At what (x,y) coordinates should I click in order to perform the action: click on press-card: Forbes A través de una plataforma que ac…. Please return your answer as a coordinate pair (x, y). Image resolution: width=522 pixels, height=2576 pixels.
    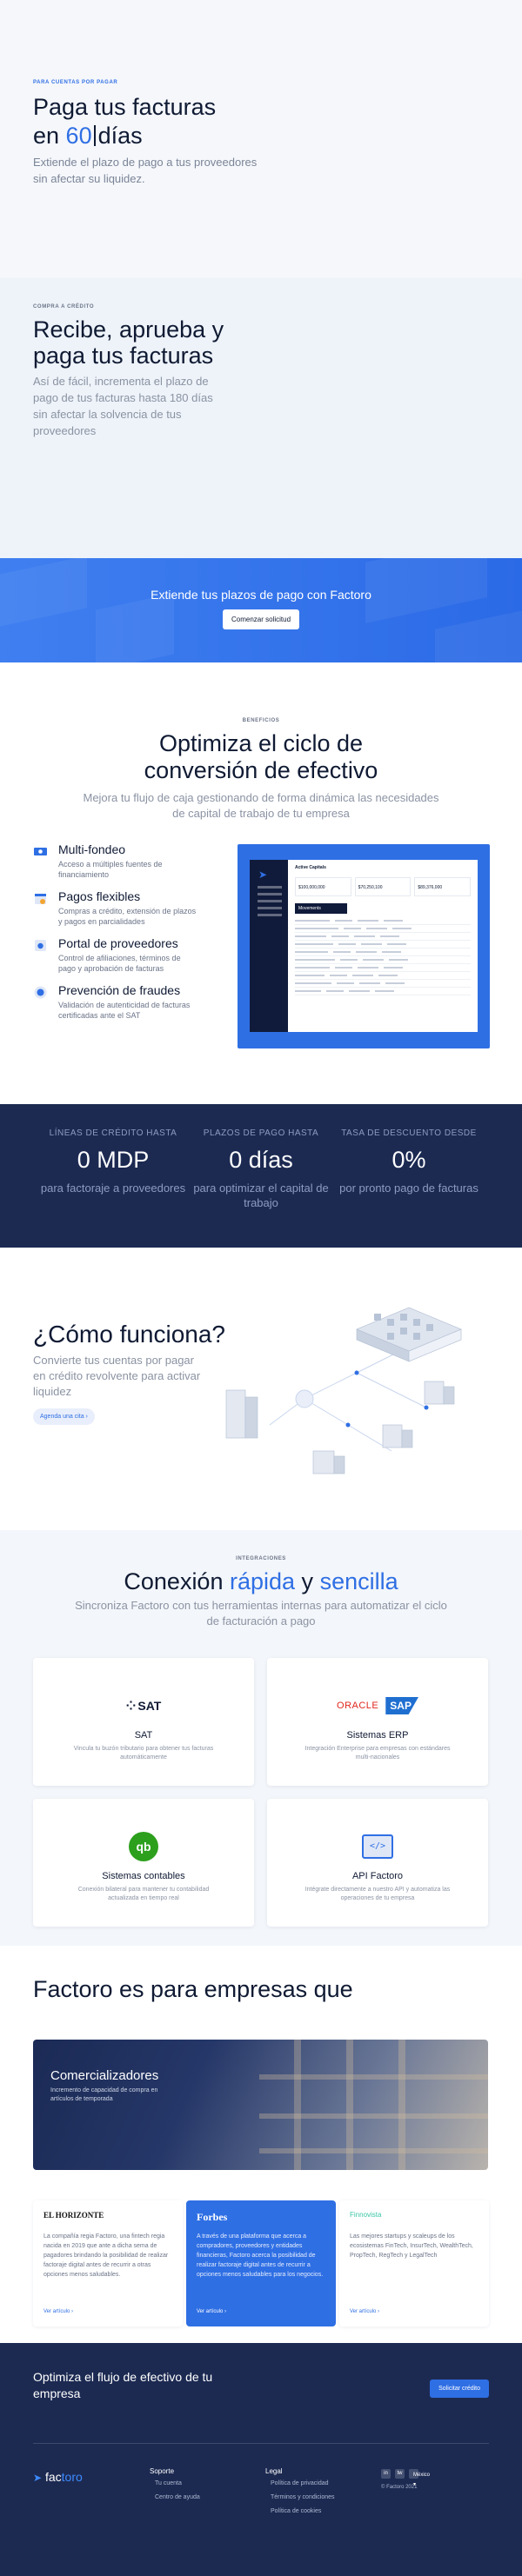
    Looking at the image, I should click on (261, 2263).